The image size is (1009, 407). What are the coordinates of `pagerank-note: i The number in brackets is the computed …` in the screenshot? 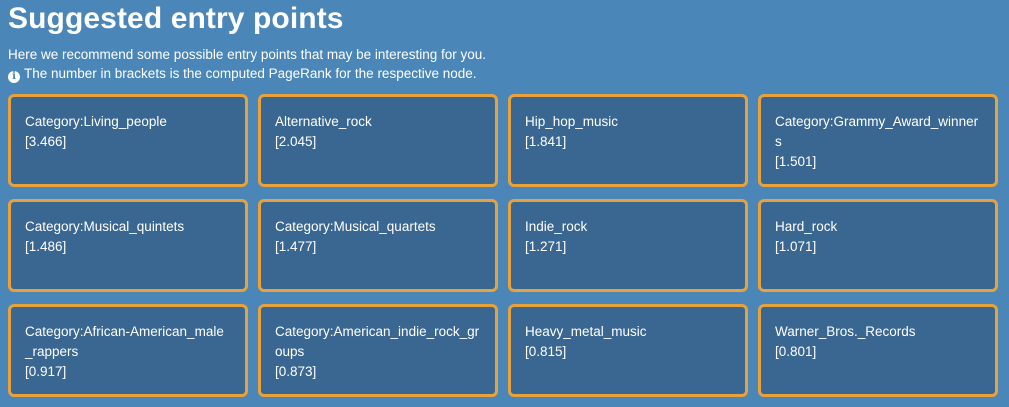 It's located at (247, 73).